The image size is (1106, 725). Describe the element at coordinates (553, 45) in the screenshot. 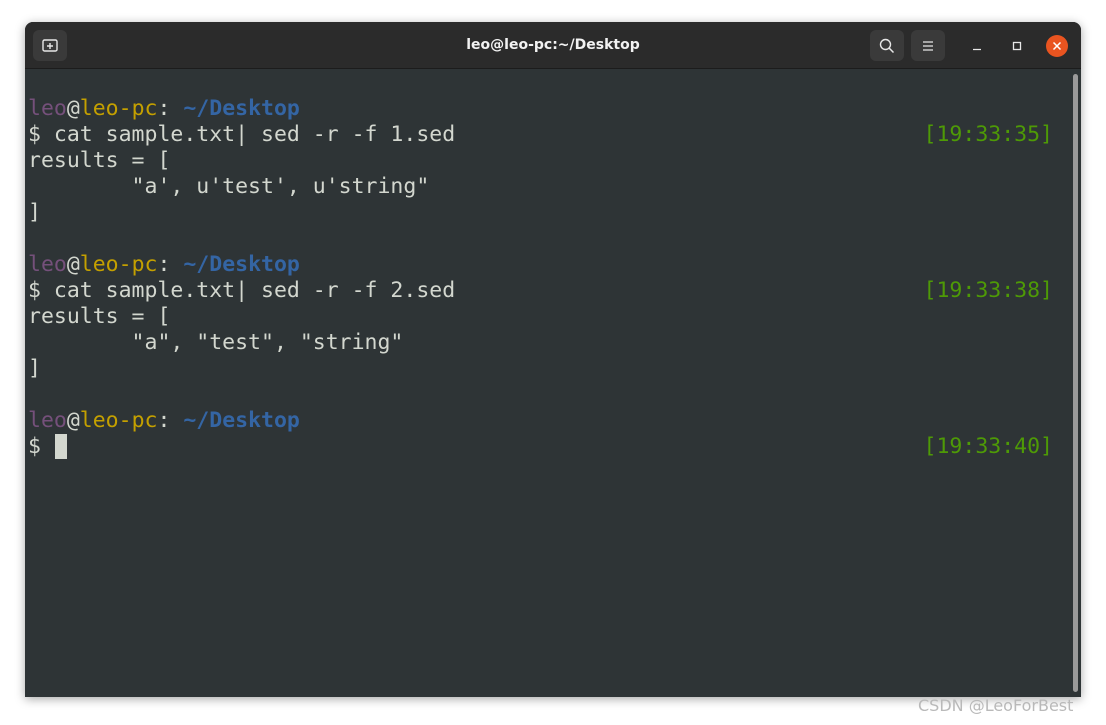

I see `title-bar: leo@leo-pc:~/Desktop` at that location.